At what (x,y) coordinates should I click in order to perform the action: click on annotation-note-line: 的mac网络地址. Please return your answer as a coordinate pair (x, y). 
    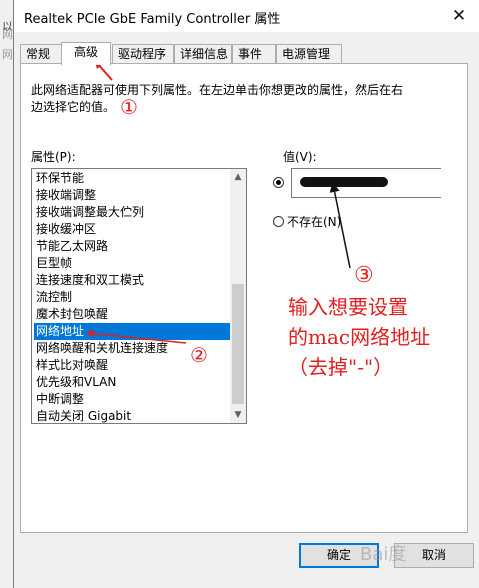
    Looking at the image, I should click on (359, 337).